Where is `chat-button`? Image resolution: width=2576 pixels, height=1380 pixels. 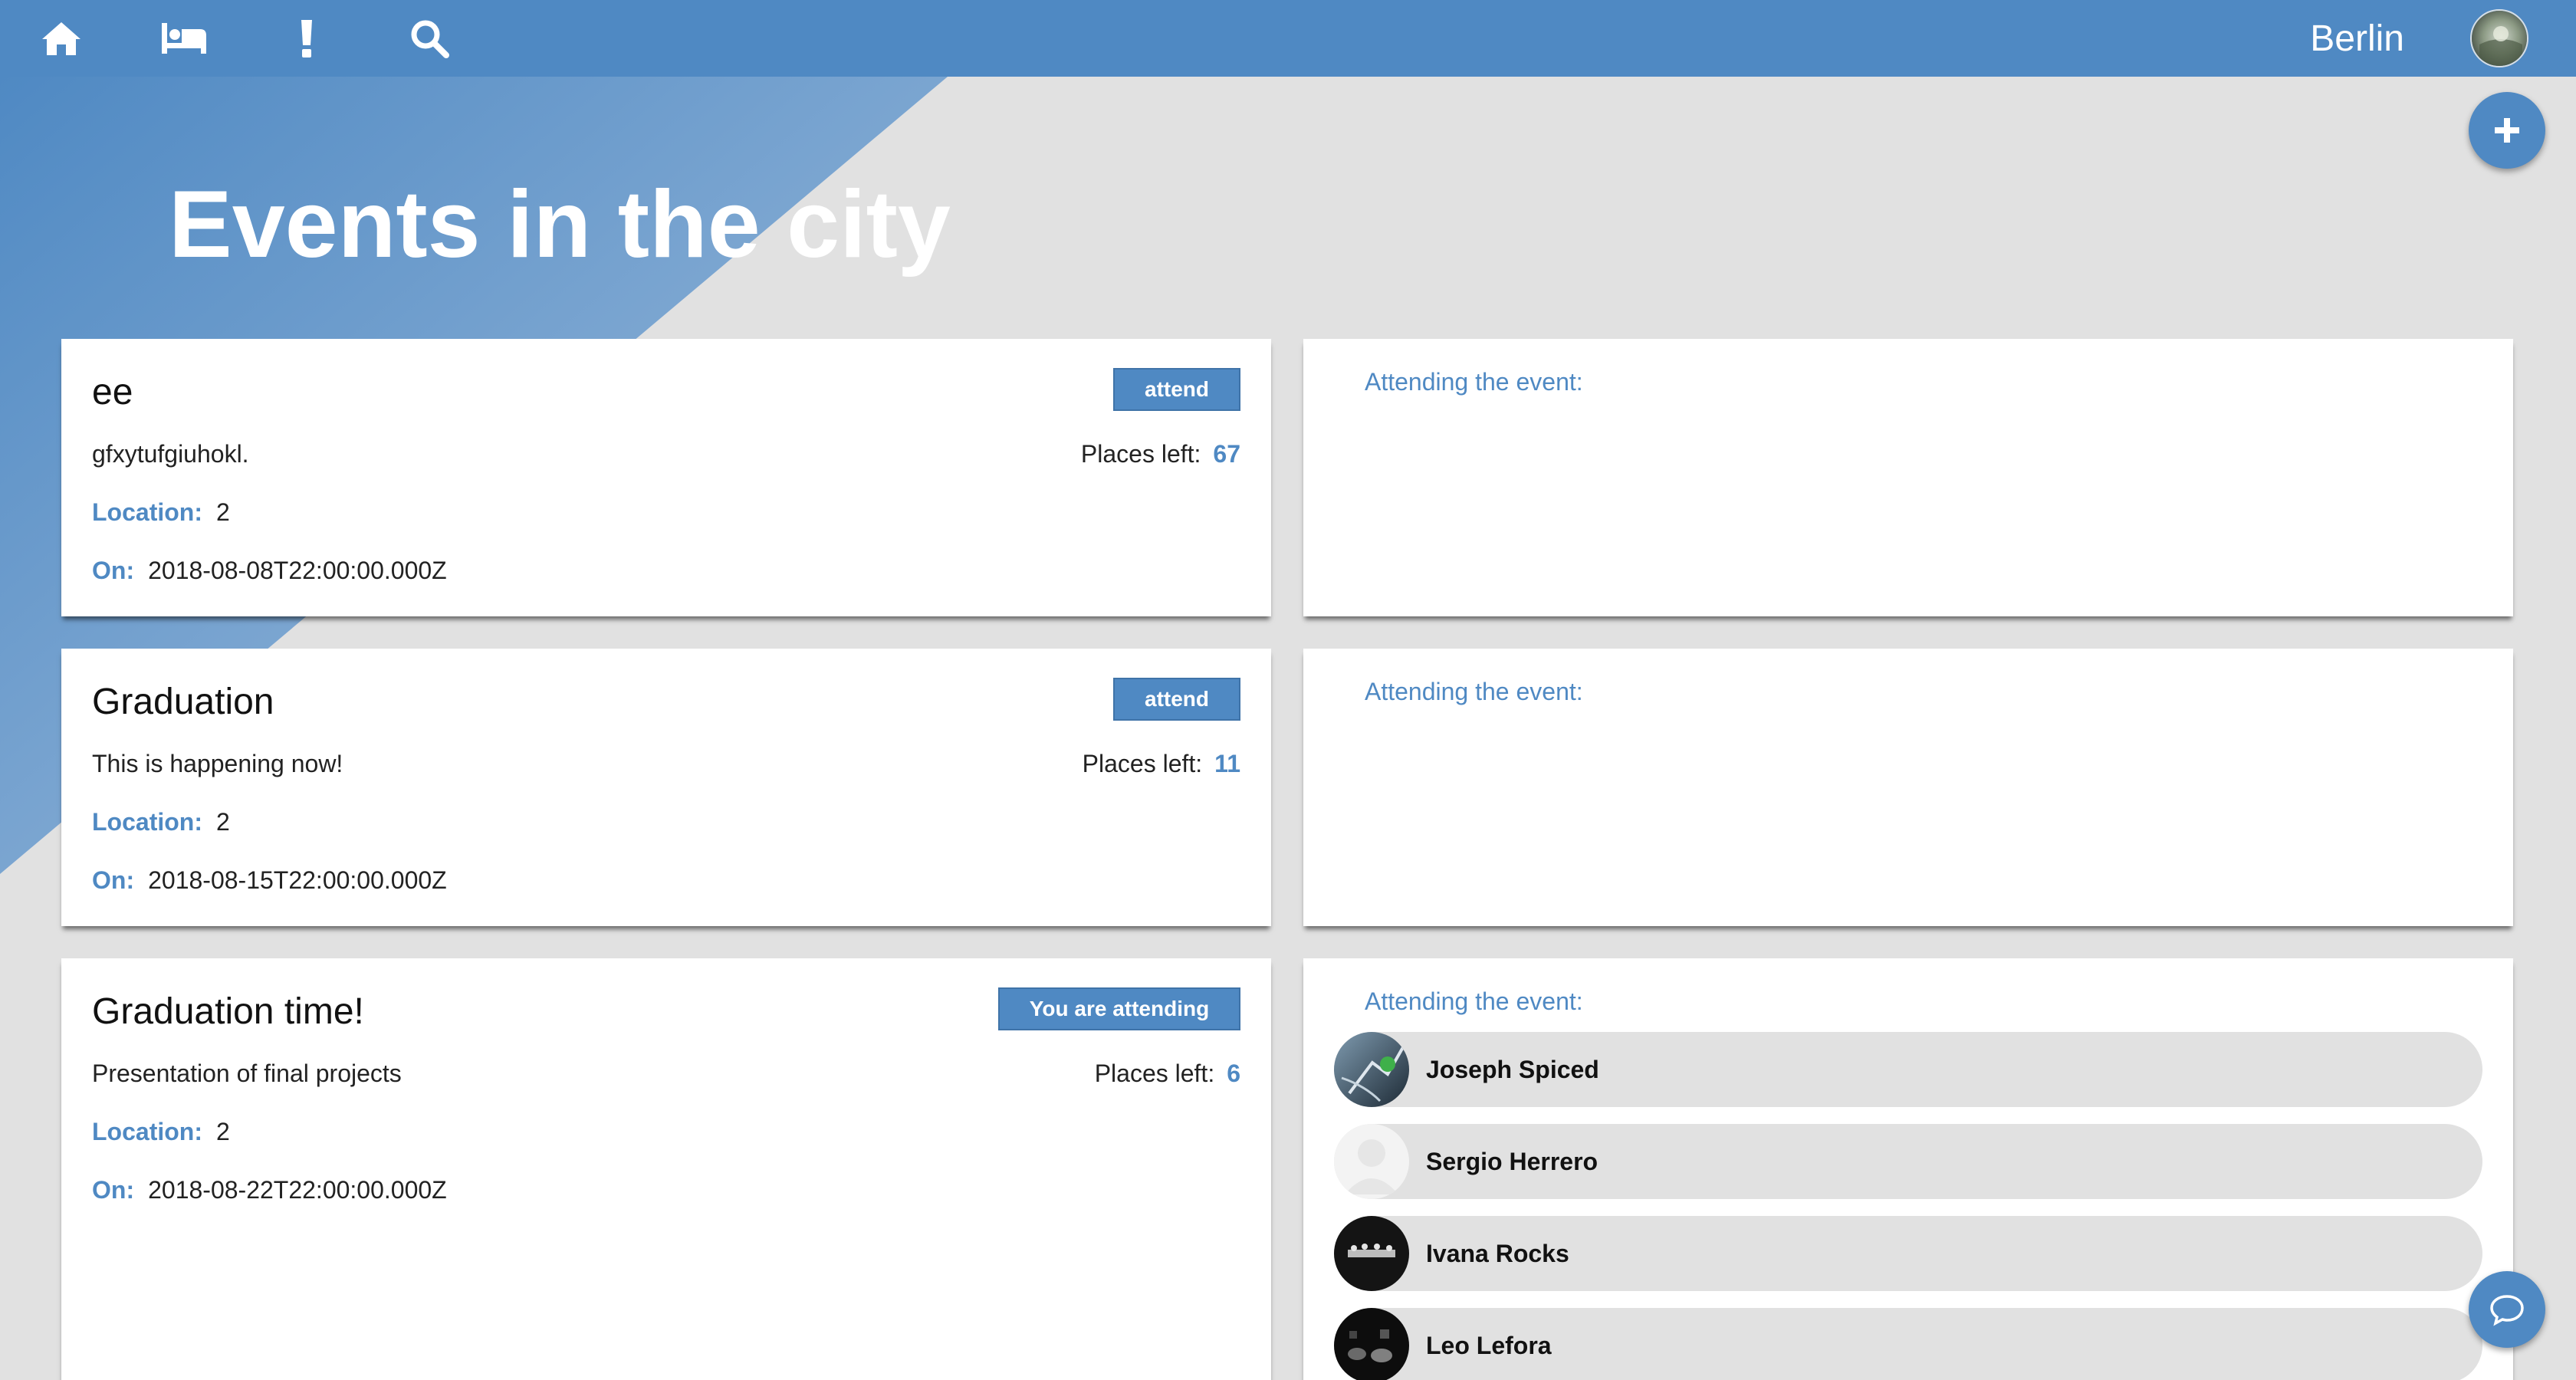
chat-button is located at coordinates (2507, 1309).